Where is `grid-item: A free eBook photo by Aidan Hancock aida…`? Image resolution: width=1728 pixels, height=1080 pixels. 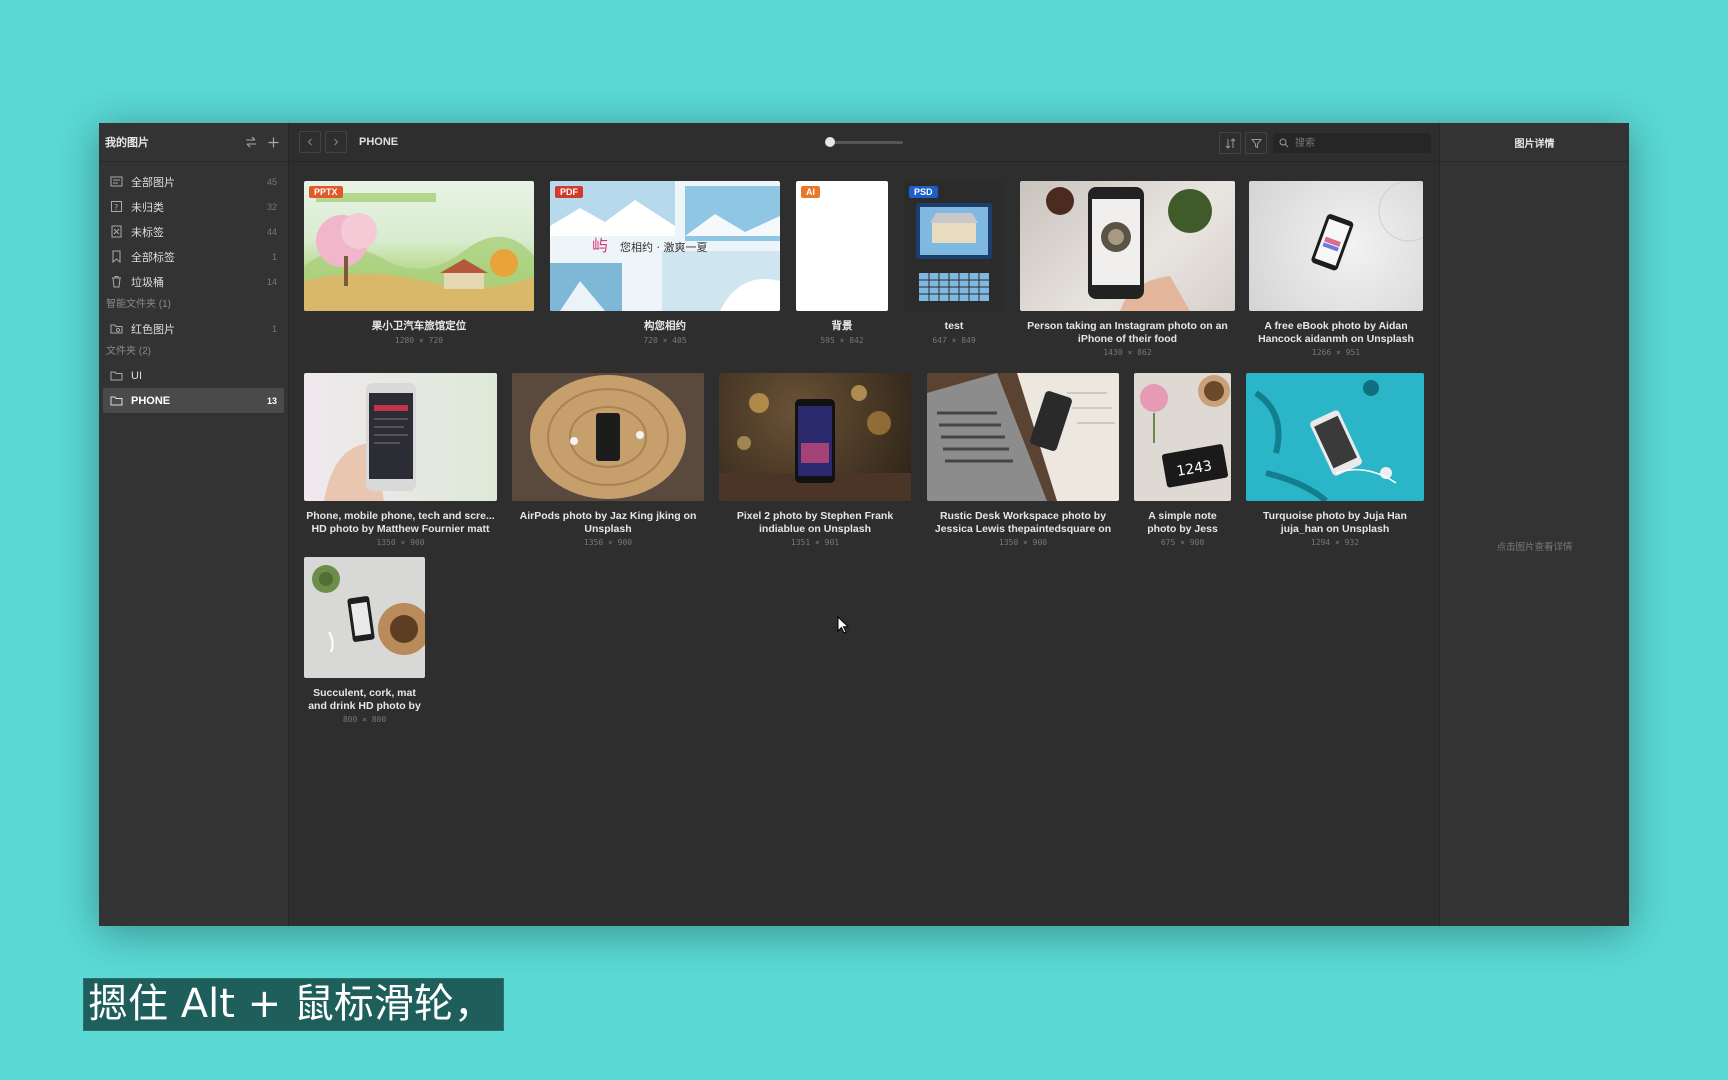 grid-item: A free eBook photo by Aidan Hancock aida… is located at coordinates (1336, 269).